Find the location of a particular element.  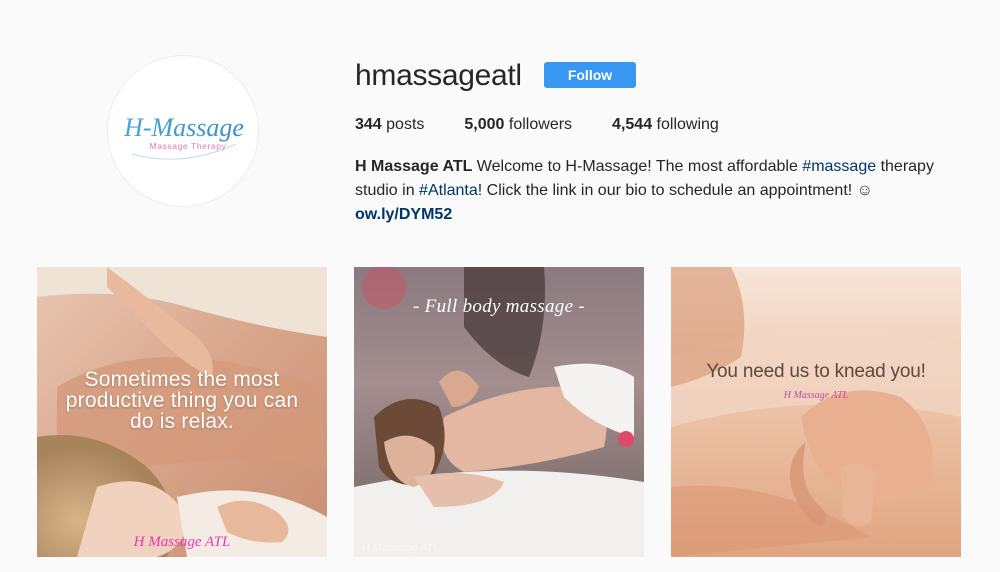

profile-username: hmassageatl is located at coordinates (438, 75).